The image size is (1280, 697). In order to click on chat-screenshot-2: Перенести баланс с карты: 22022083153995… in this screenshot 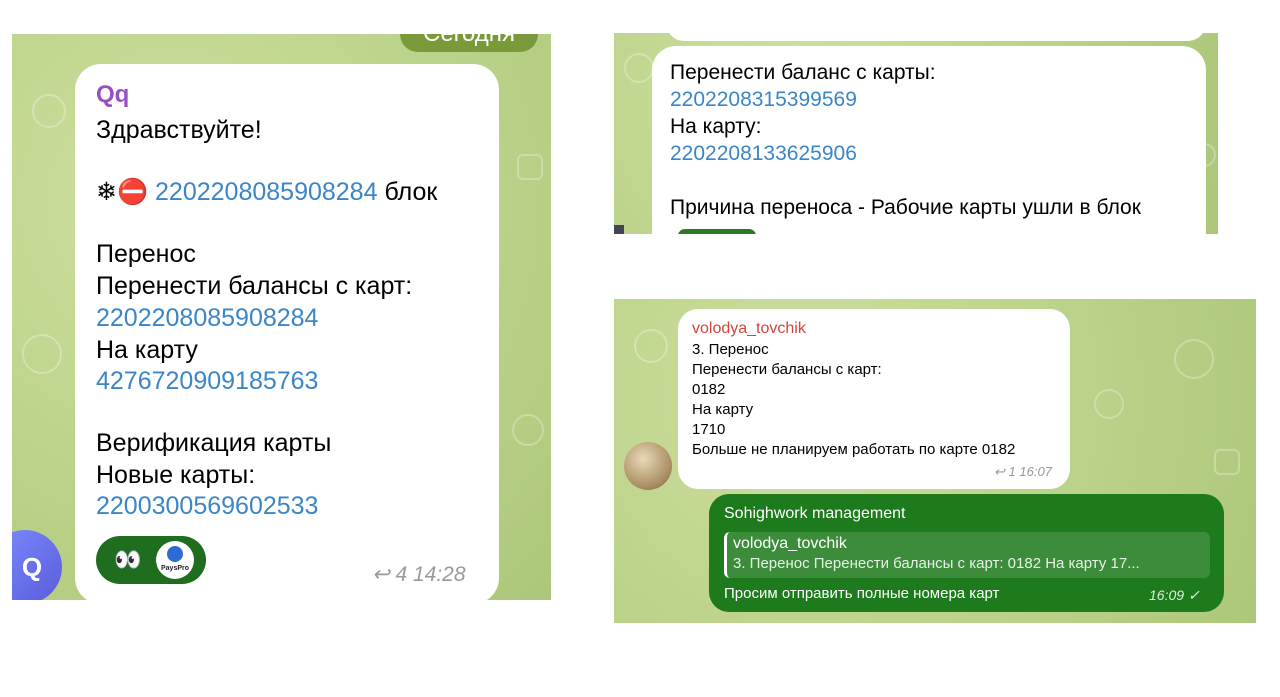, I will do `click(916, 133)`.